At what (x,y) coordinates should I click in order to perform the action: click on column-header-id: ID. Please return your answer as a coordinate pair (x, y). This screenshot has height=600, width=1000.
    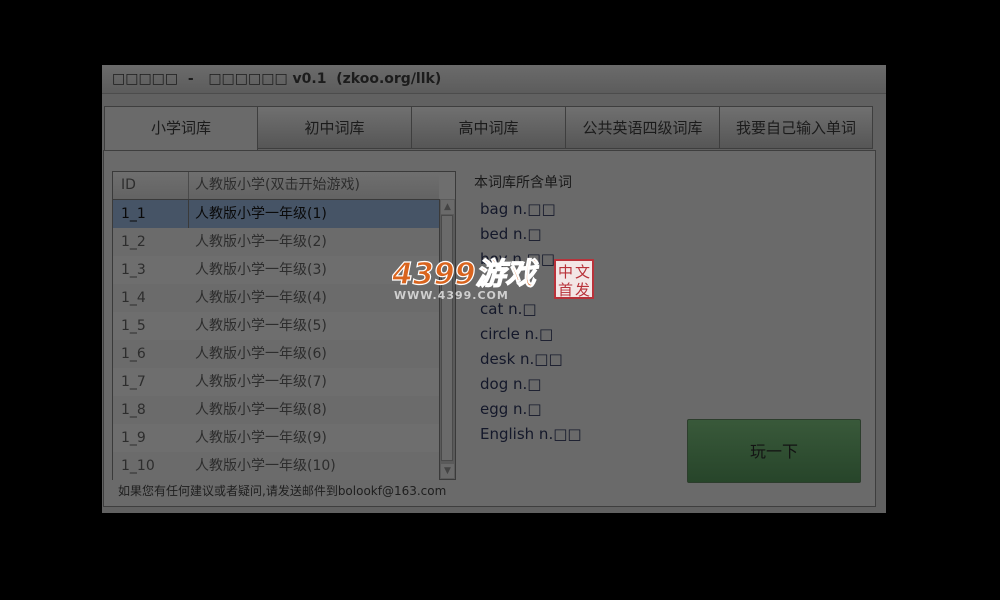
    Looking at the image, I should click on (128, 185).